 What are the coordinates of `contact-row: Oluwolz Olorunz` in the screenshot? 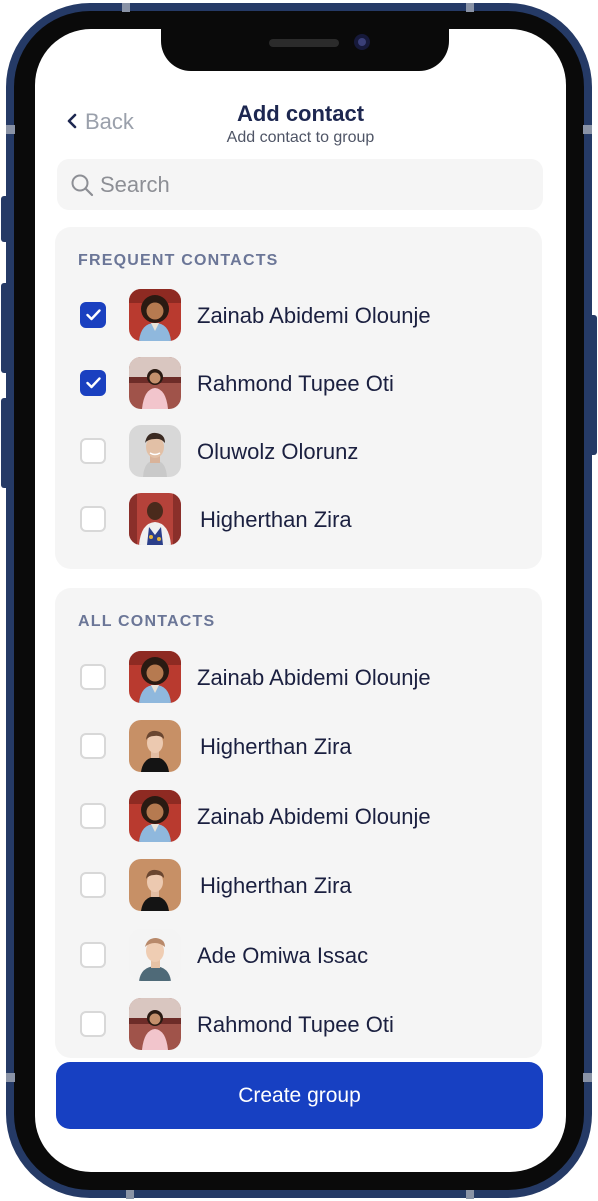 It's located at (298, 453).